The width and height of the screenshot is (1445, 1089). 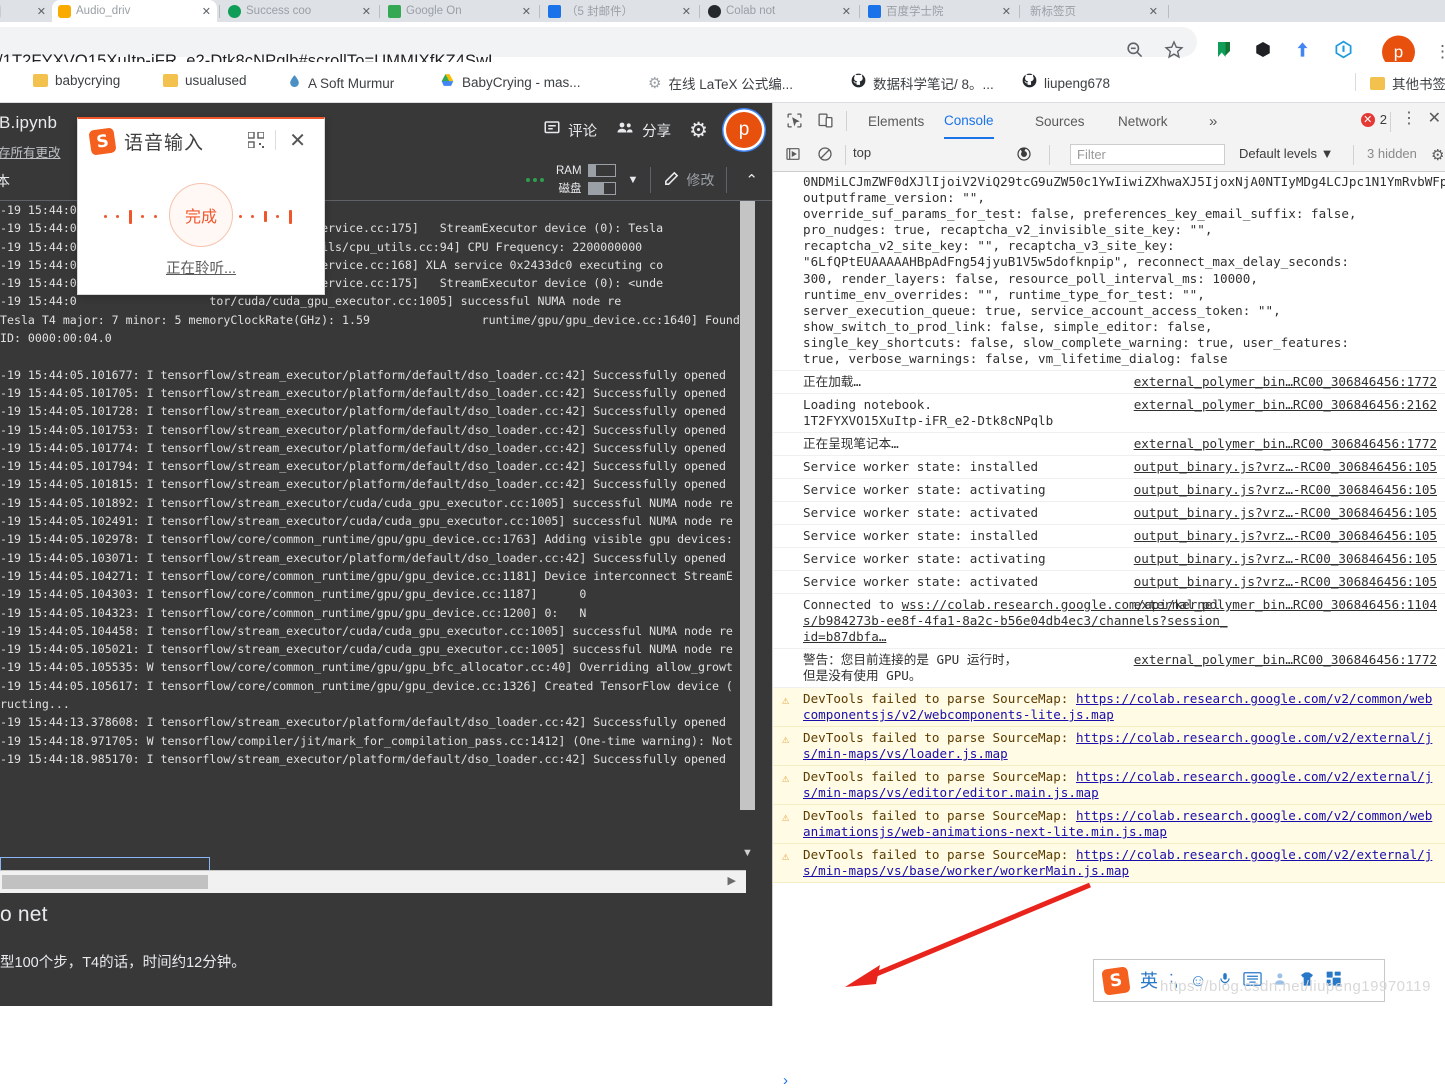 What do you see at coordinates (1060, 121) in the screenshot?
I see `tab-sources: Sources` at bounding box center [1060, 121].